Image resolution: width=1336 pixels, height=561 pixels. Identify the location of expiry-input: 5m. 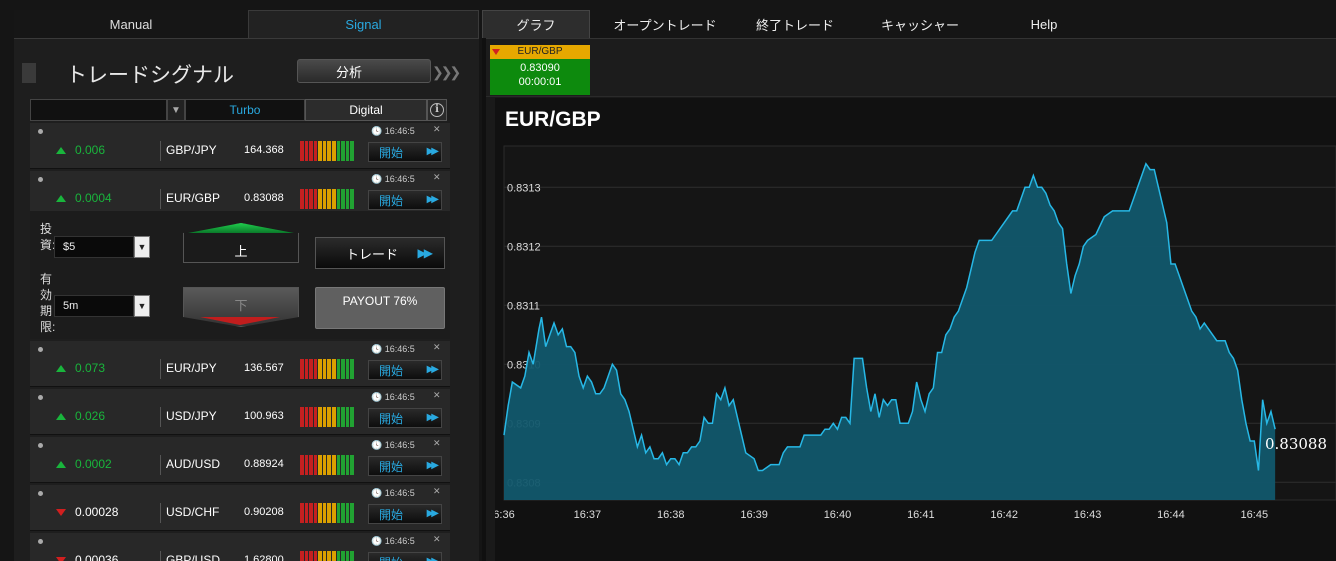
(94, 306).